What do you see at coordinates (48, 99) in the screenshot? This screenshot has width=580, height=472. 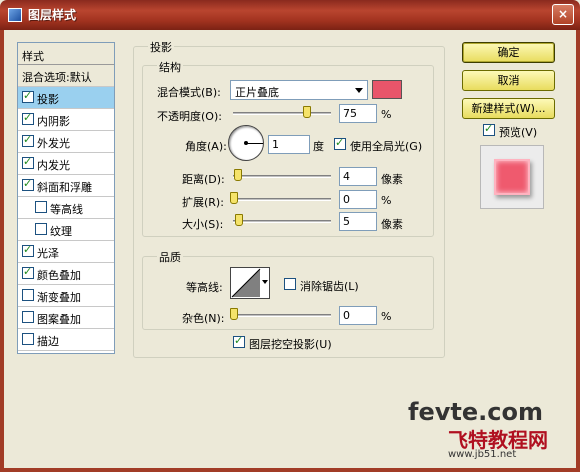 I see `style-item-label: 投影` at bounding box center [48, 99].